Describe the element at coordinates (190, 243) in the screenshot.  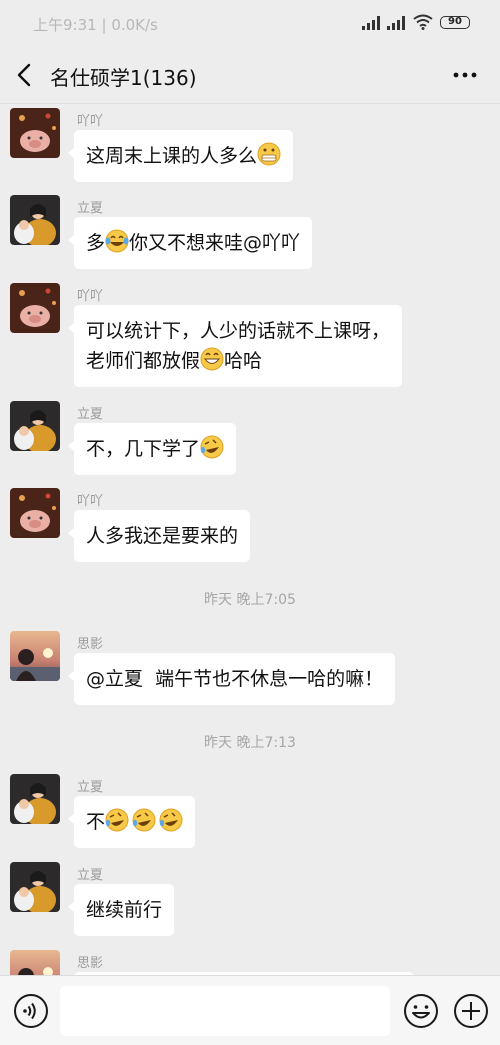
I see `message-bubble: 多你又不想来哇@吖吖` at that location.